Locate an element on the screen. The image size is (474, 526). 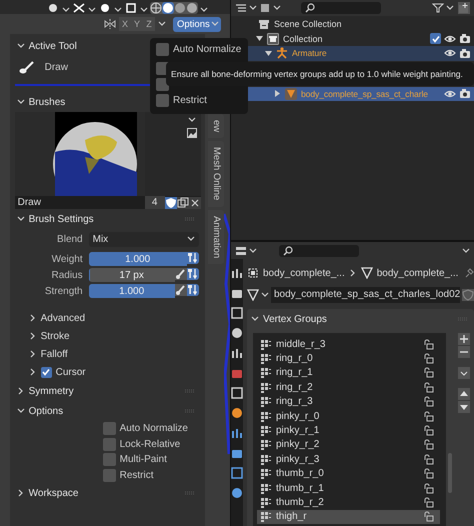
list-item: middle_r_3 is located at coordinates (348, 344).